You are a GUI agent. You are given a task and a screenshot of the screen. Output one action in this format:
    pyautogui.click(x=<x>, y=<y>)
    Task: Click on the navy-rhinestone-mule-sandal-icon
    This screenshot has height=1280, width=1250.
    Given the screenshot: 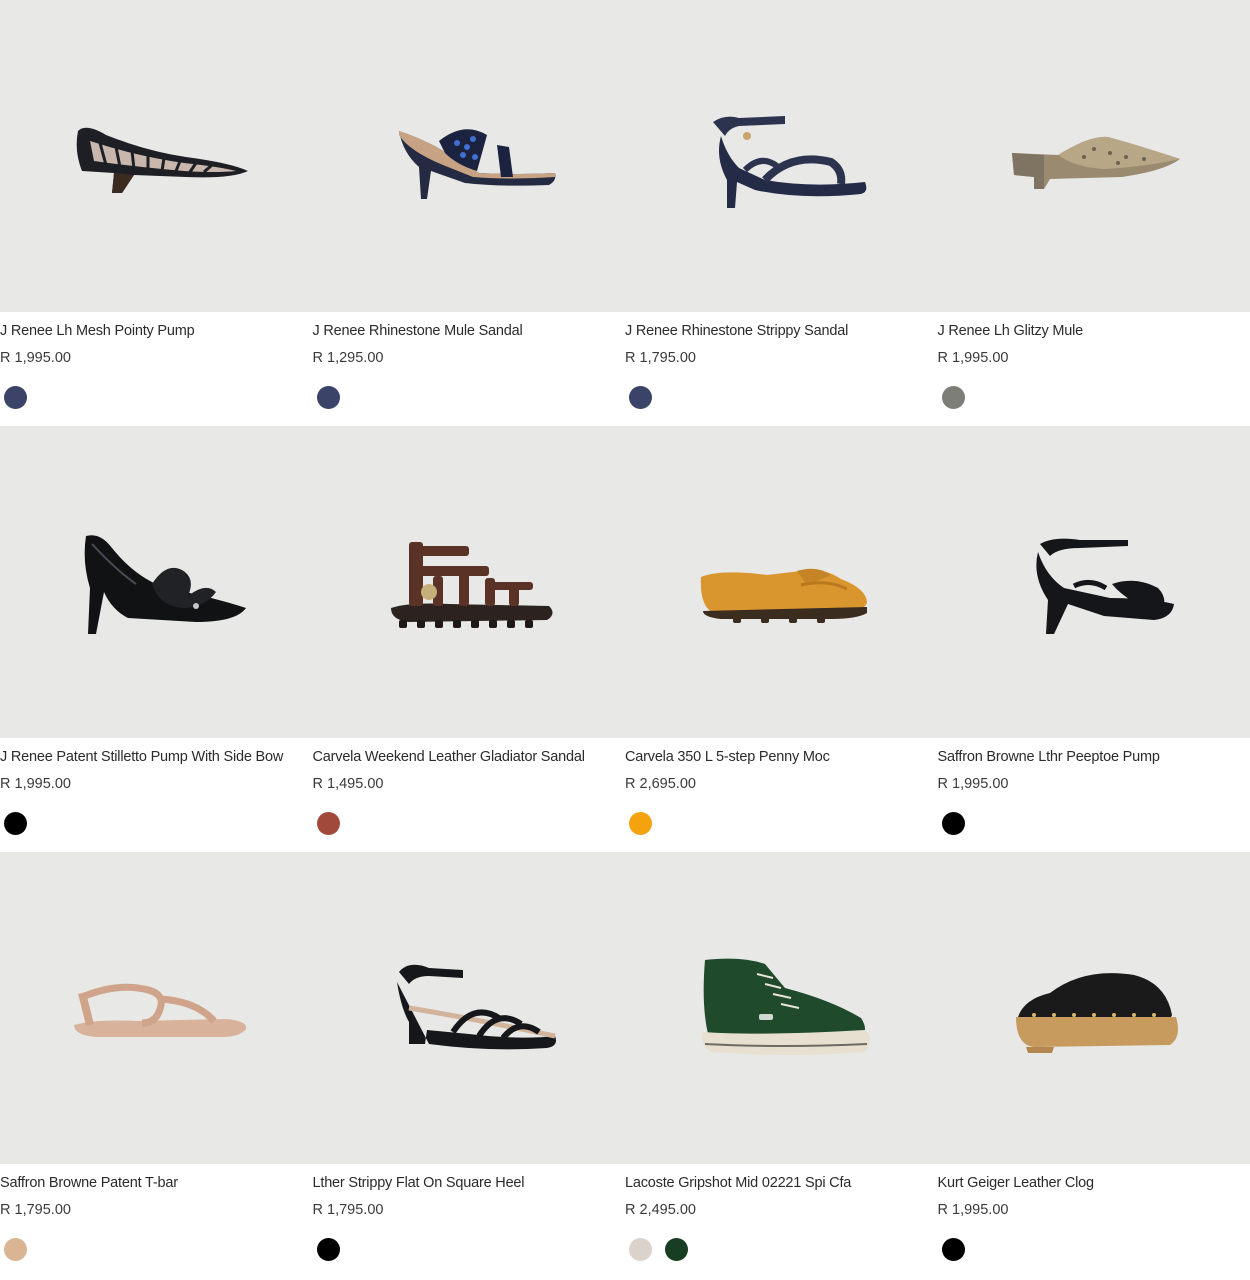 What is the action you would take?
    pyautogui.click(x=477, y=164)
    